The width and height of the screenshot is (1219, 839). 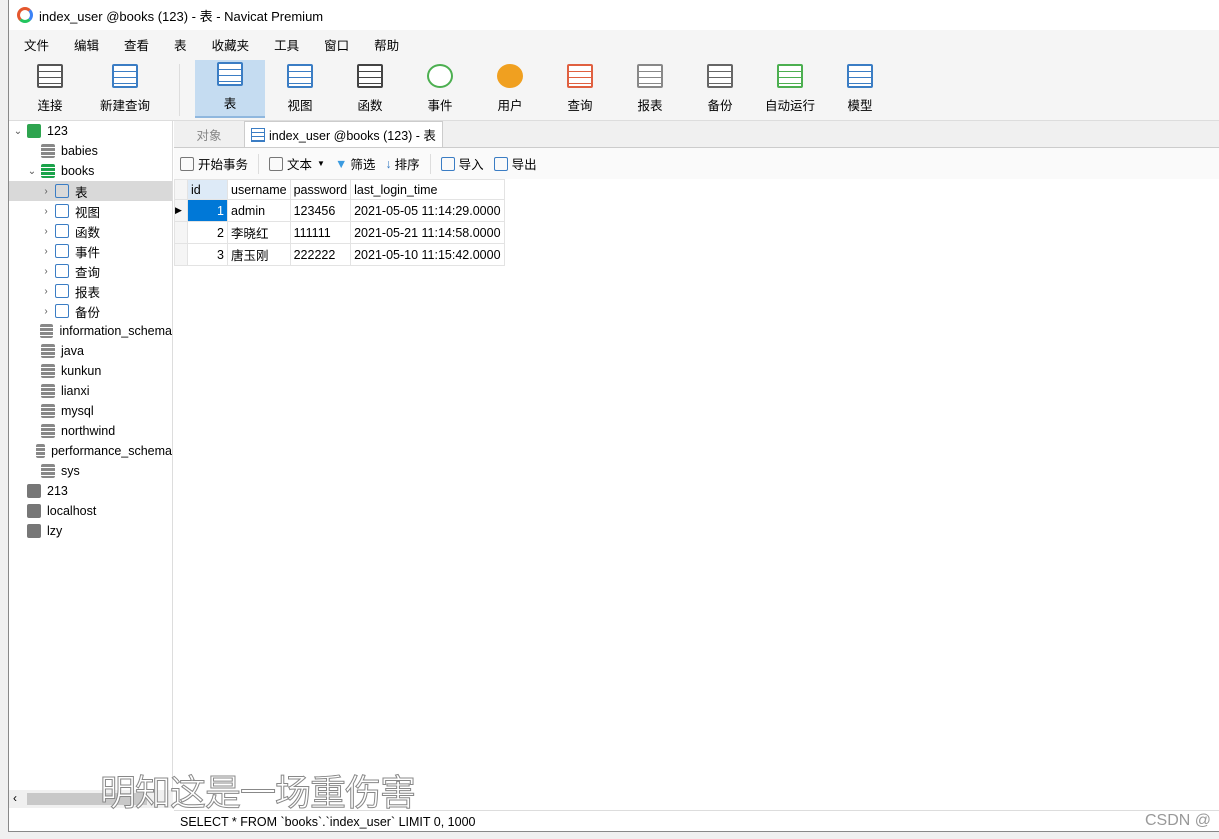 I want to click on column-header: username, so click(x=259, y=189).